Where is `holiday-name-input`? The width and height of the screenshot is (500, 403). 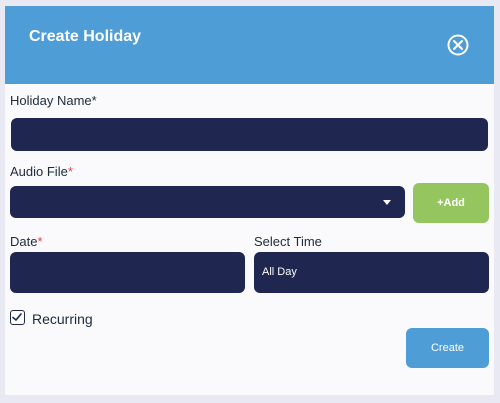 holiday-name-input is located at coordinates (249, 134).